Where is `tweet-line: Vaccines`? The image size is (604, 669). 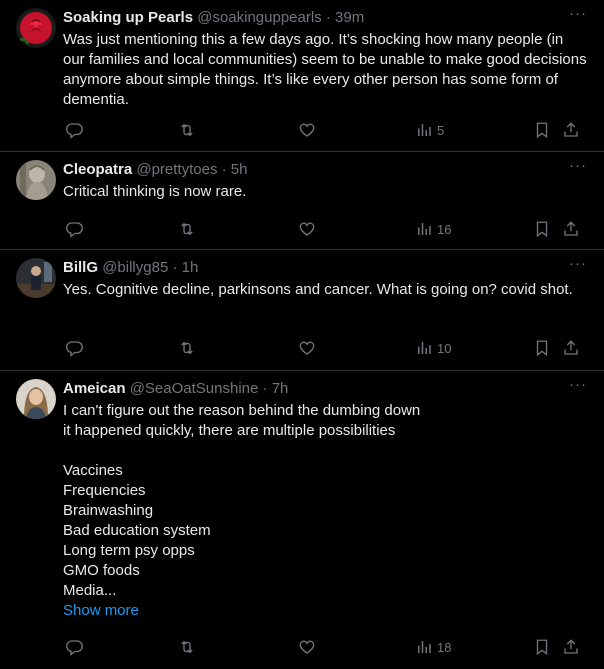 tweet-line: Vaccines is located at coordinates (93, 470).